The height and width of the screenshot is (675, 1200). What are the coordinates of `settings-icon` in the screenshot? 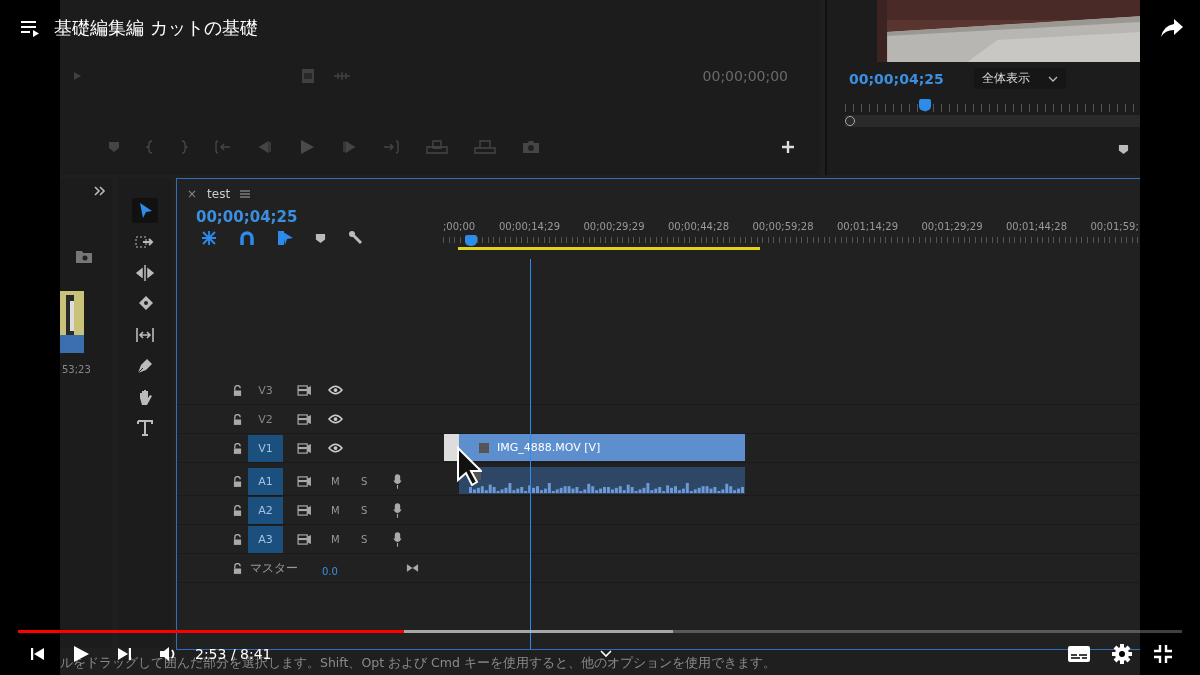 It's located at (1122, 654).